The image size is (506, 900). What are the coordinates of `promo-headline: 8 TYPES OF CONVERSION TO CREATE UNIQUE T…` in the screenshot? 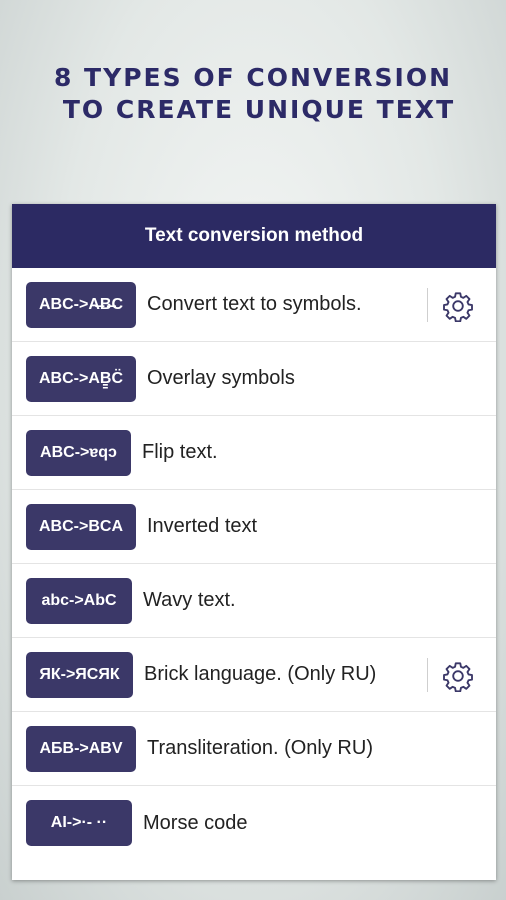 It's located at (253, 94).